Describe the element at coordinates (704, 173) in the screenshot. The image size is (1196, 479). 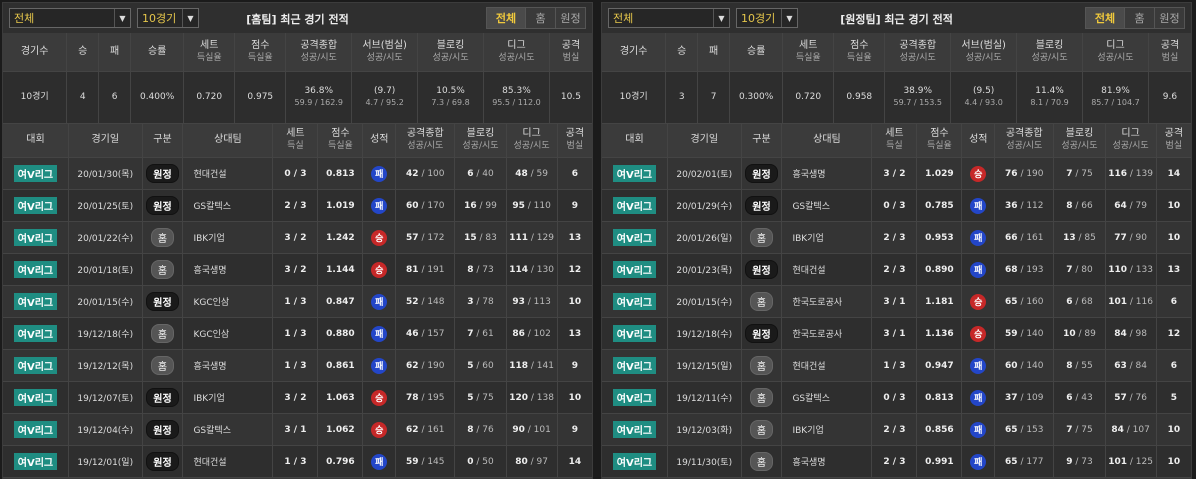
I see `game-date: 20/02/01(토)` at that location.